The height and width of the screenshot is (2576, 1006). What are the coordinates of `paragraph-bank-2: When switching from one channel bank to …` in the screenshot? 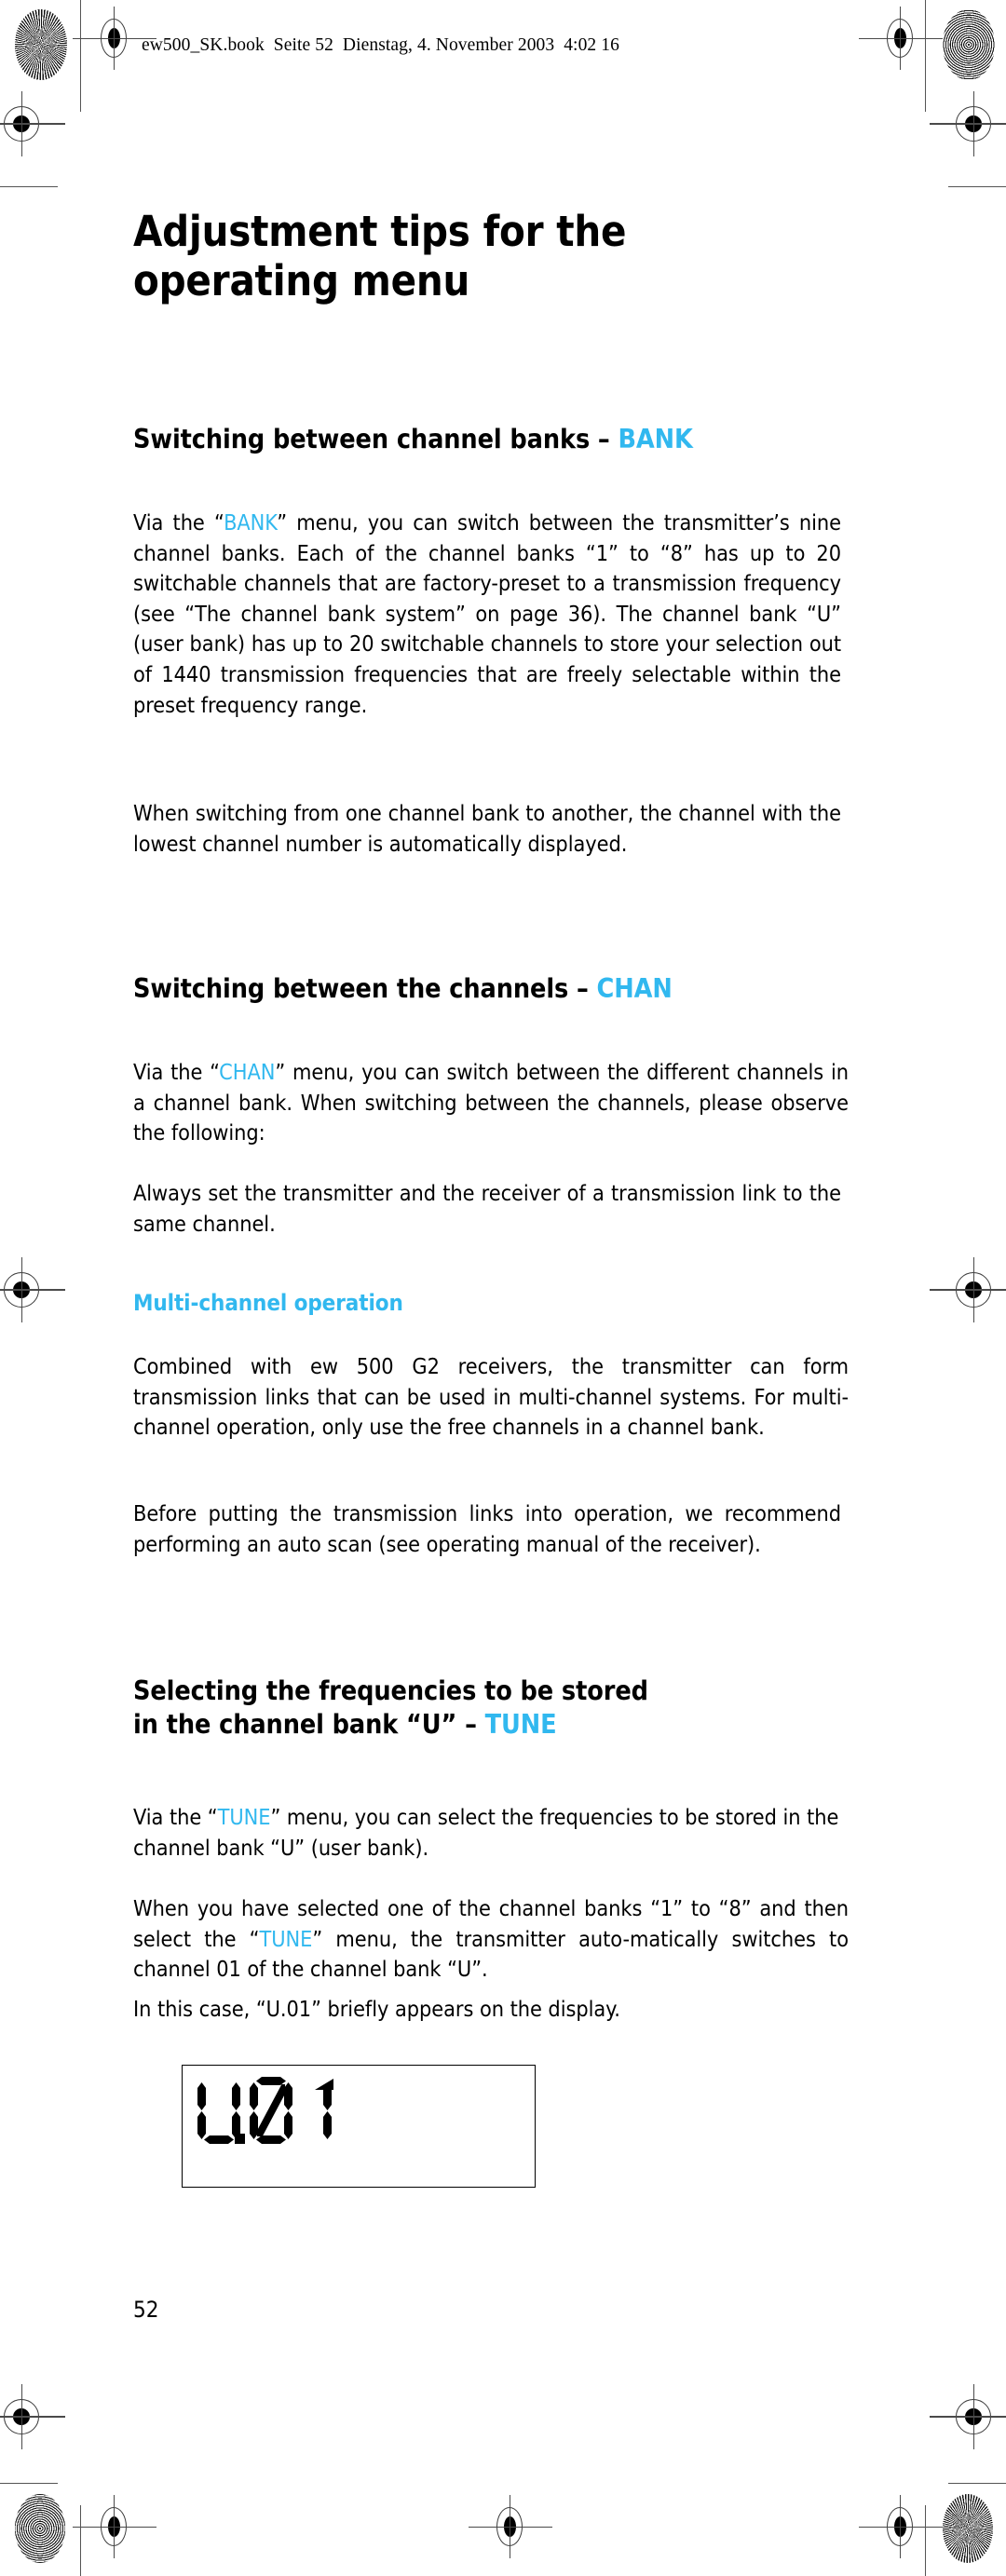 It's located at (487, 829).